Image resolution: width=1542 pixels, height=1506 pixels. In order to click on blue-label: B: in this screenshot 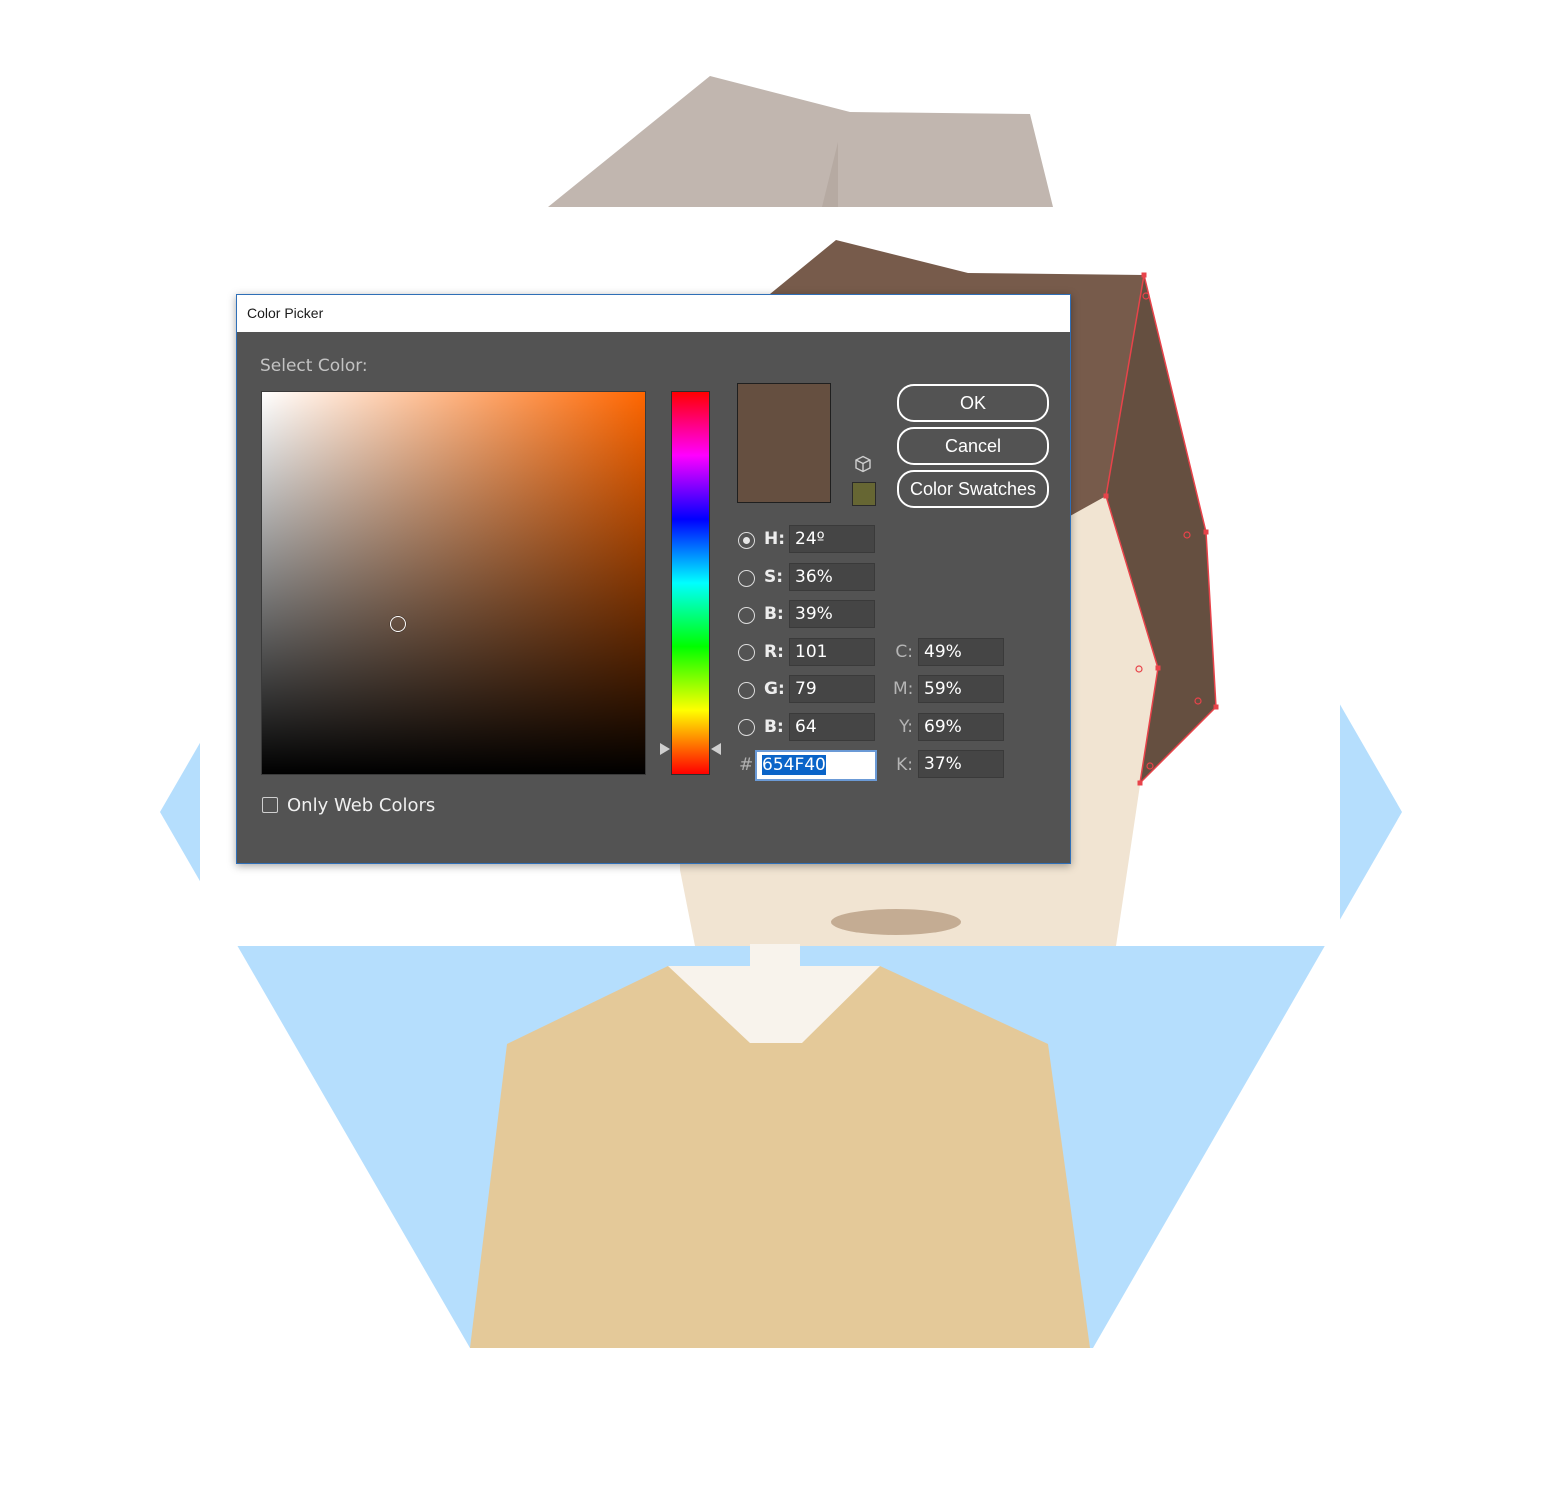, I will do `click(774, 727)`.